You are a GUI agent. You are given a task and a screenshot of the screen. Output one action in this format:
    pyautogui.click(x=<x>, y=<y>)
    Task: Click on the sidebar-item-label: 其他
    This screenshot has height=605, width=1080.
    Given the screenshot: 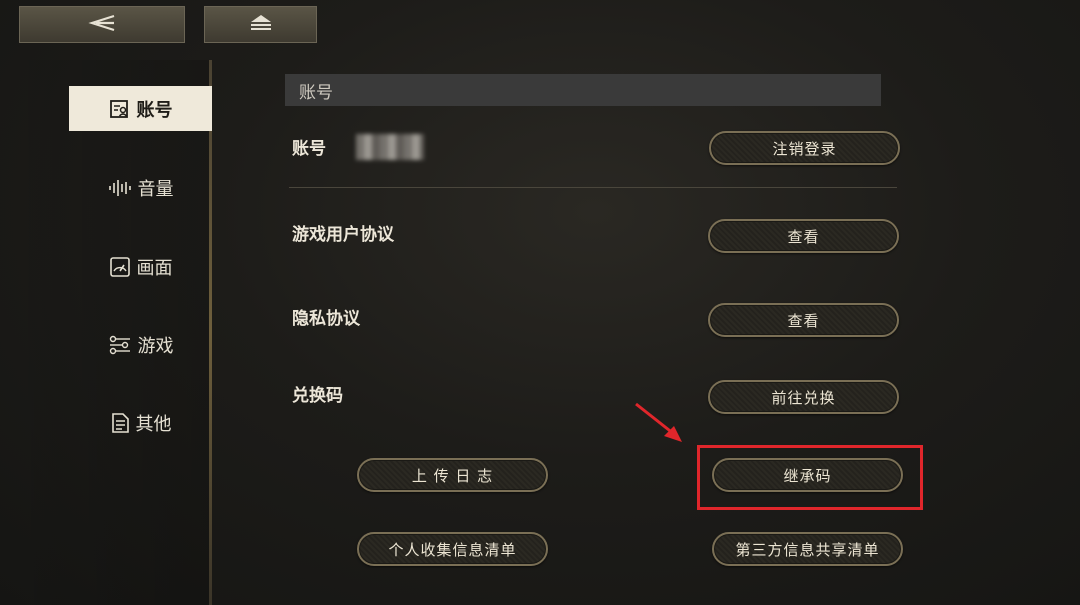 What is the action you would take?
    pyautogui.click(x=153, y=424)
    